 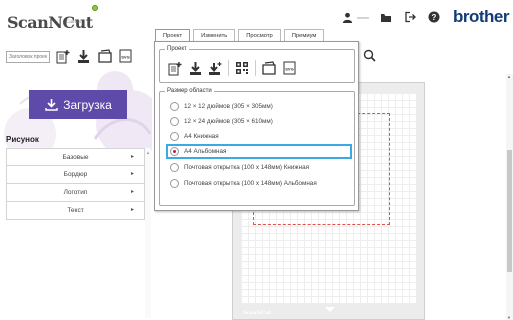 I want to click on size-option-postcard-portrait: Почтовая открытка (100 x 148мм) Книжная, so click(x=260, y=167).